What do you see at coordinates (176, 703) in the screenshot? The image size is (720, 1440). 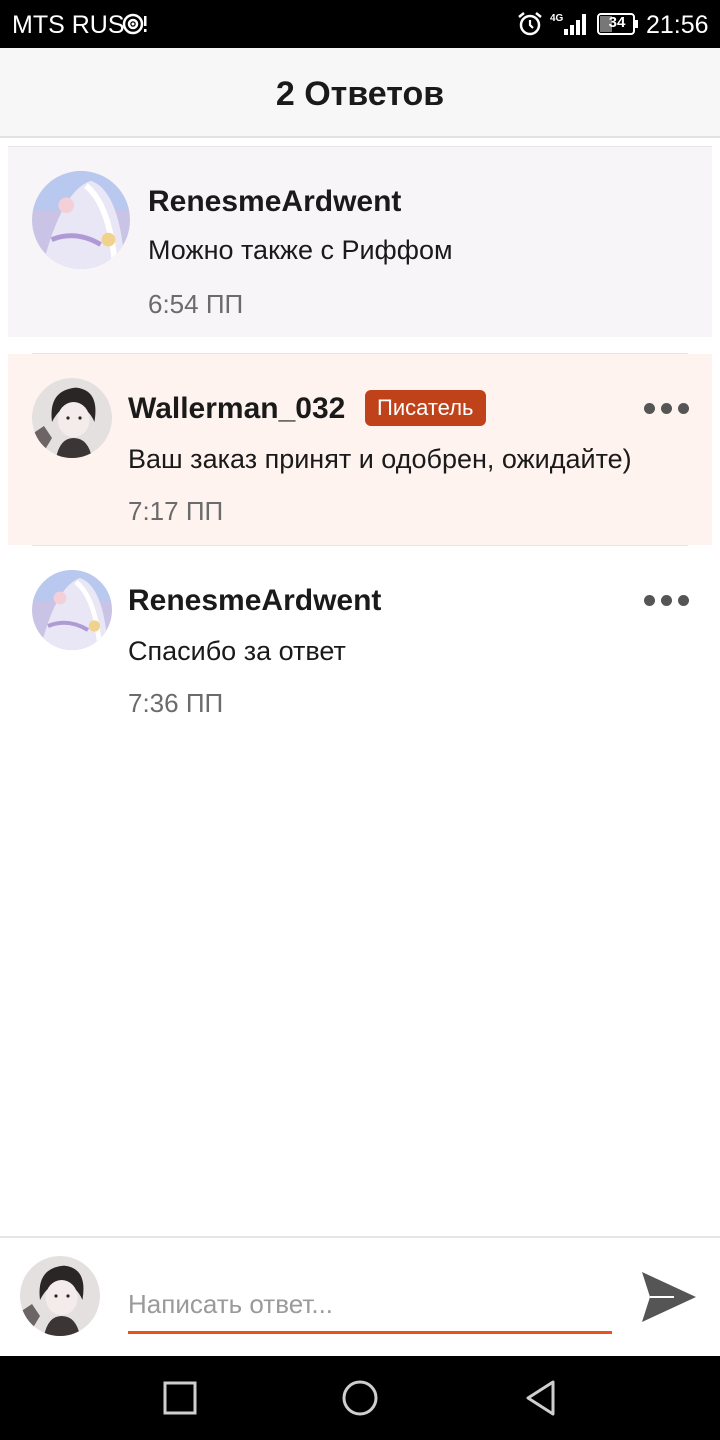 I see `comment-time: 7:36 ПП` at bounding box center [176, 703].